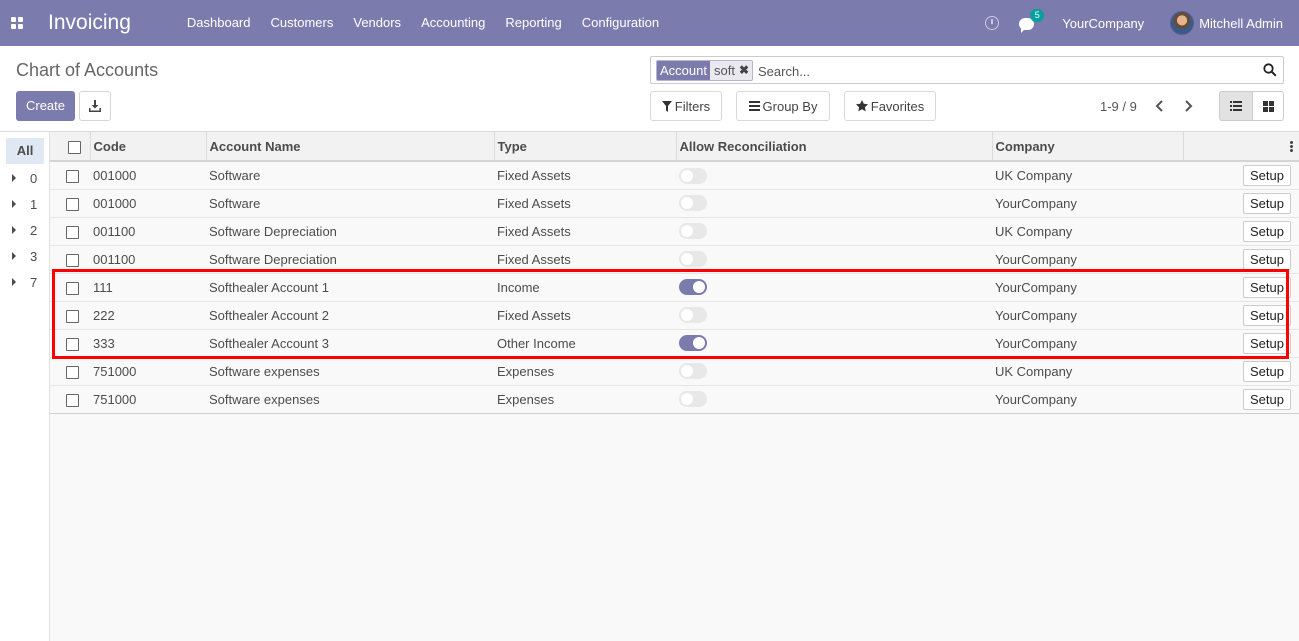  Describe the element at coordinates (585, 371) in the screenshot. I see `cell-type: Expenses` at that location.